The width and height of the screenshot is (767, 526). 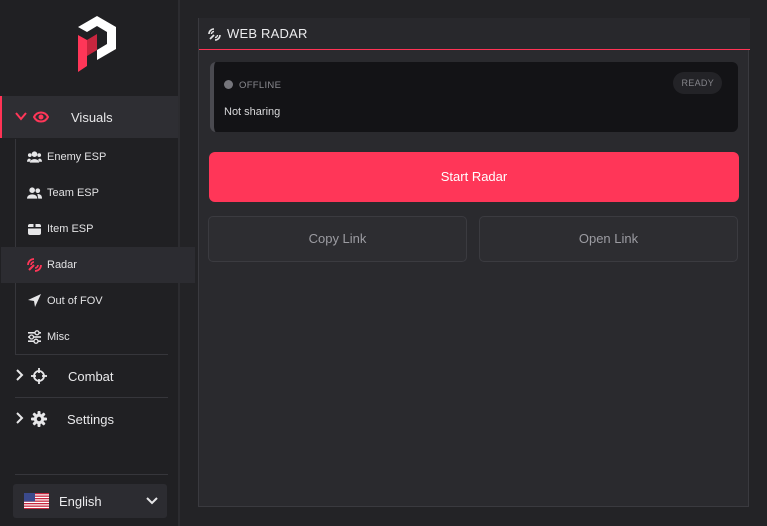 I want to click on subnav-out-of-fov: Out of FOV, so click(x=97, y=301).